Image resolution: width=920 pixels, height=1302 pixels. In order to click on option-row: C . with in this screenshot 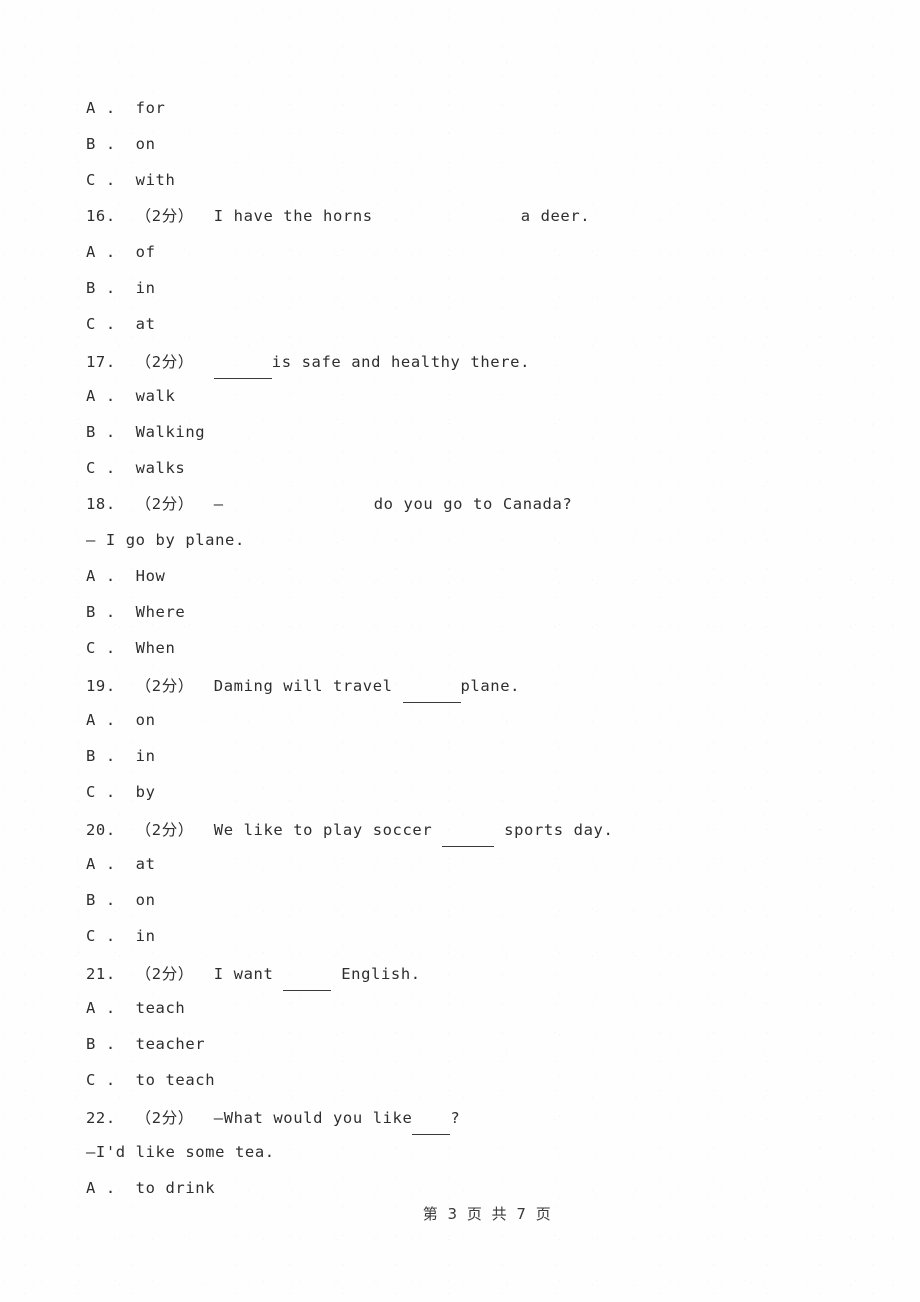, I will do `click(466, 180)`.